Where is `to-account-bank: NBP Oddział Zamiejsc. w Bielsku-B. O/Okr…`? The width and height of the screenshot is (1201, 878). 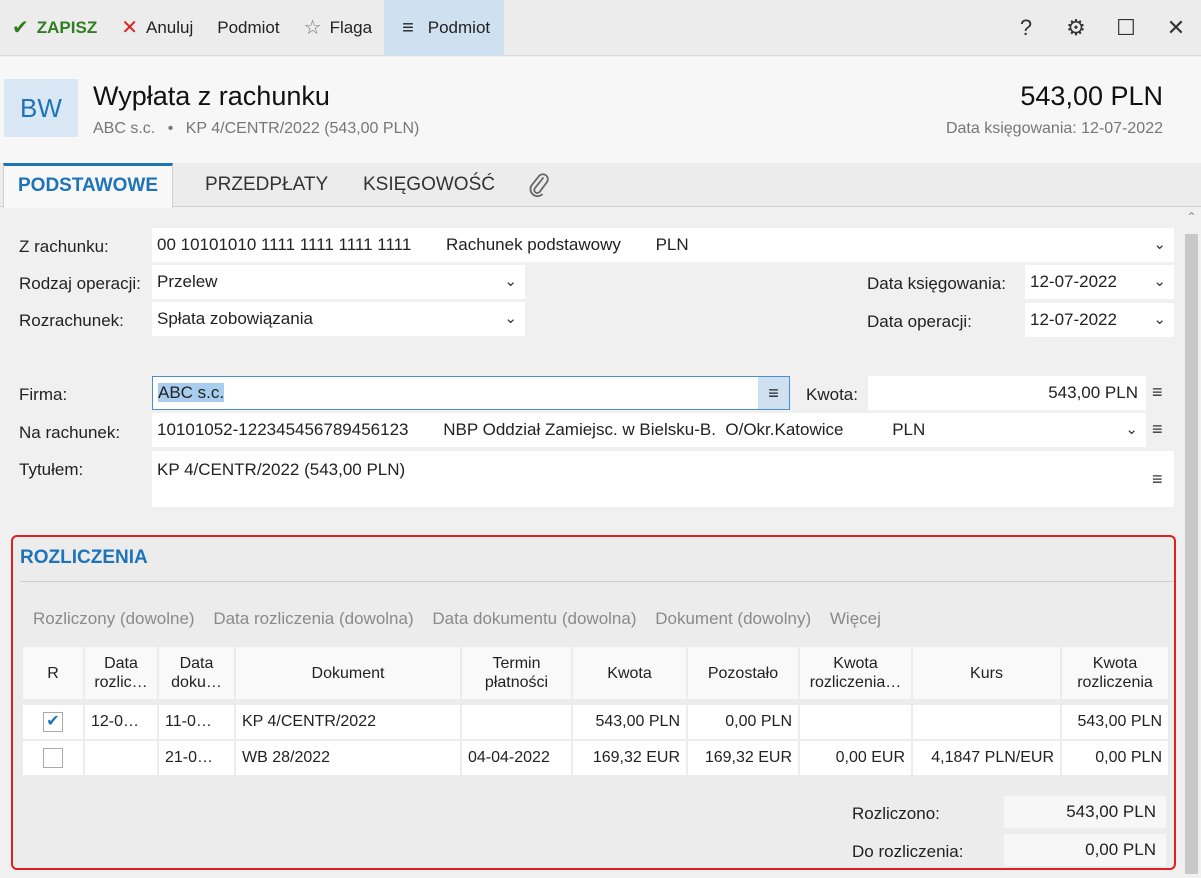 to-account-bank: NBP Oddział Zamiejsc. w Bielsku-B. O/Okr… is located at coordinates (643, 429).